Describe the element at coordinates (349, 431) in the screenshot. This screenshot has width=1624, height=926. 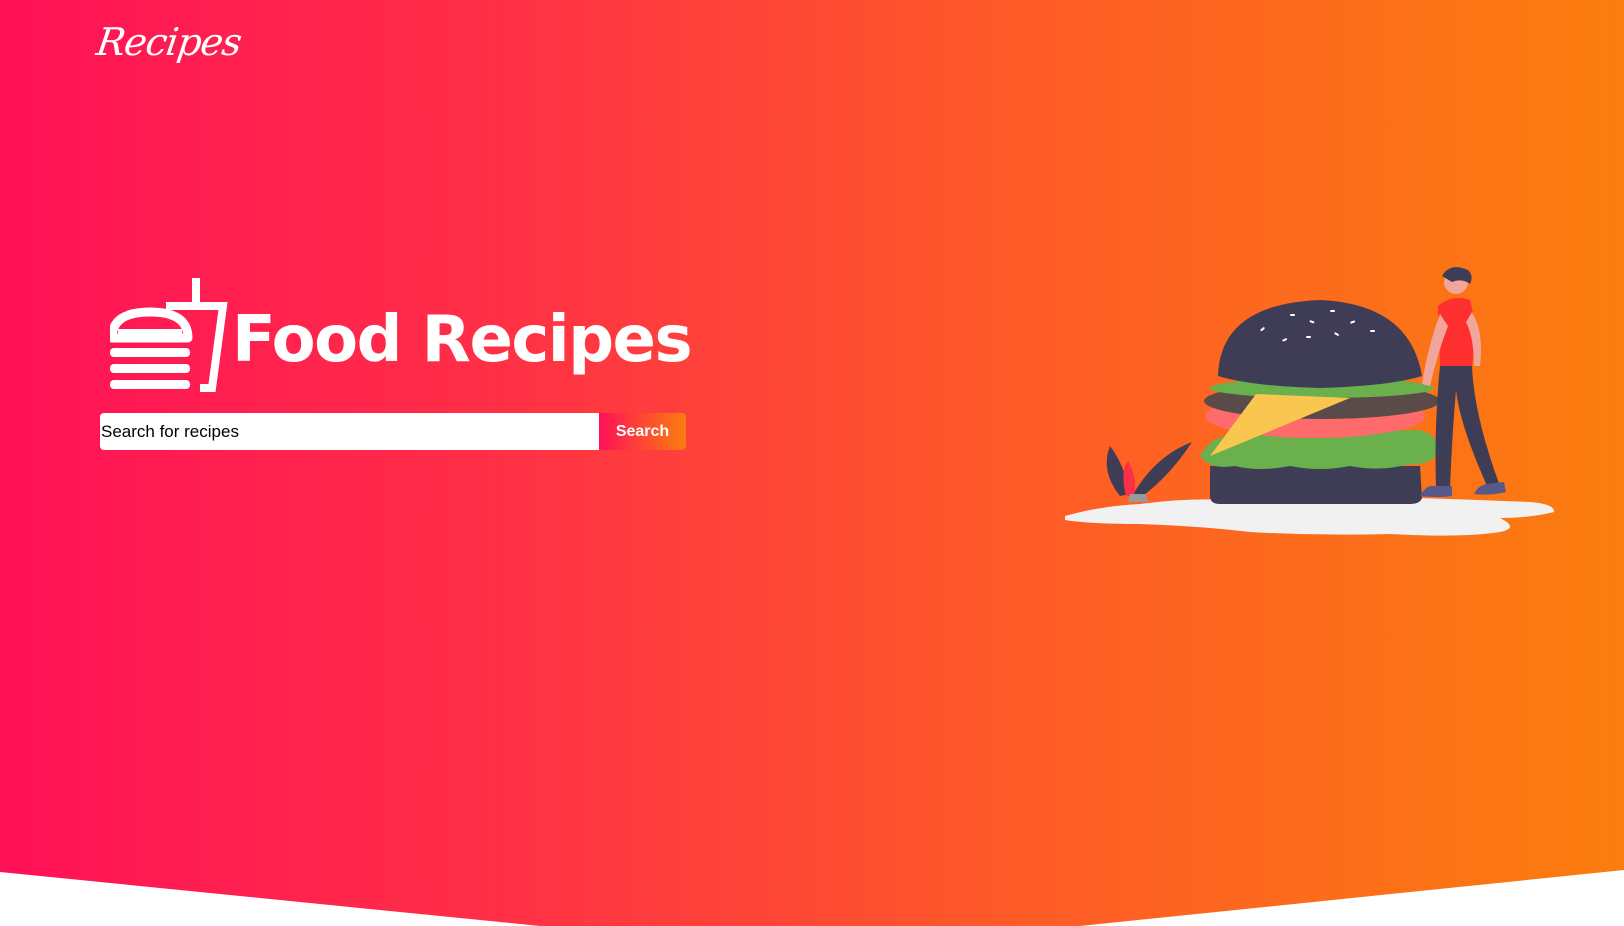
I see `search-input` at that location.